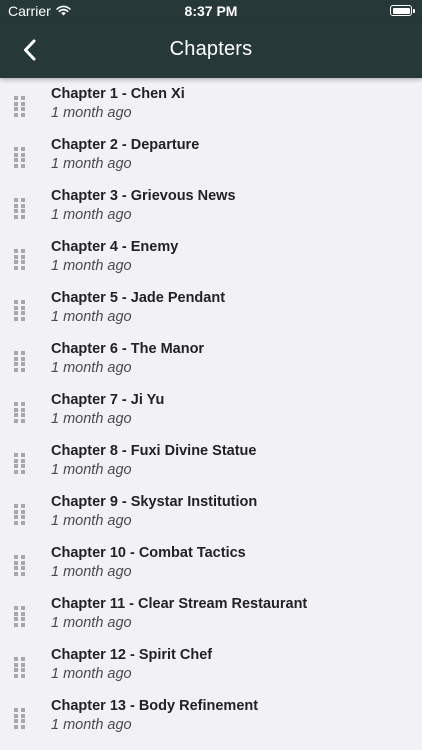 This screenshot has width=422, height=750. What do you see at coordinates (211, 154) in the screenshot?
I see `chapter-row: Chapter 2 - Departure 1 month ago` at bounding box center [211, 154].